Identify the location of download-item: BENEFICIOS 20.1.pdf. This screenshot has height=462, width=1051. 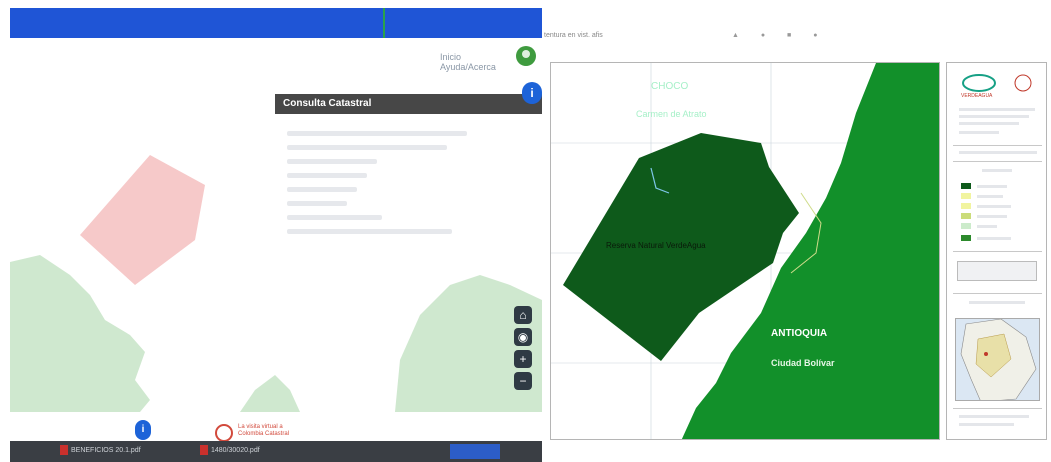
(100, 450).